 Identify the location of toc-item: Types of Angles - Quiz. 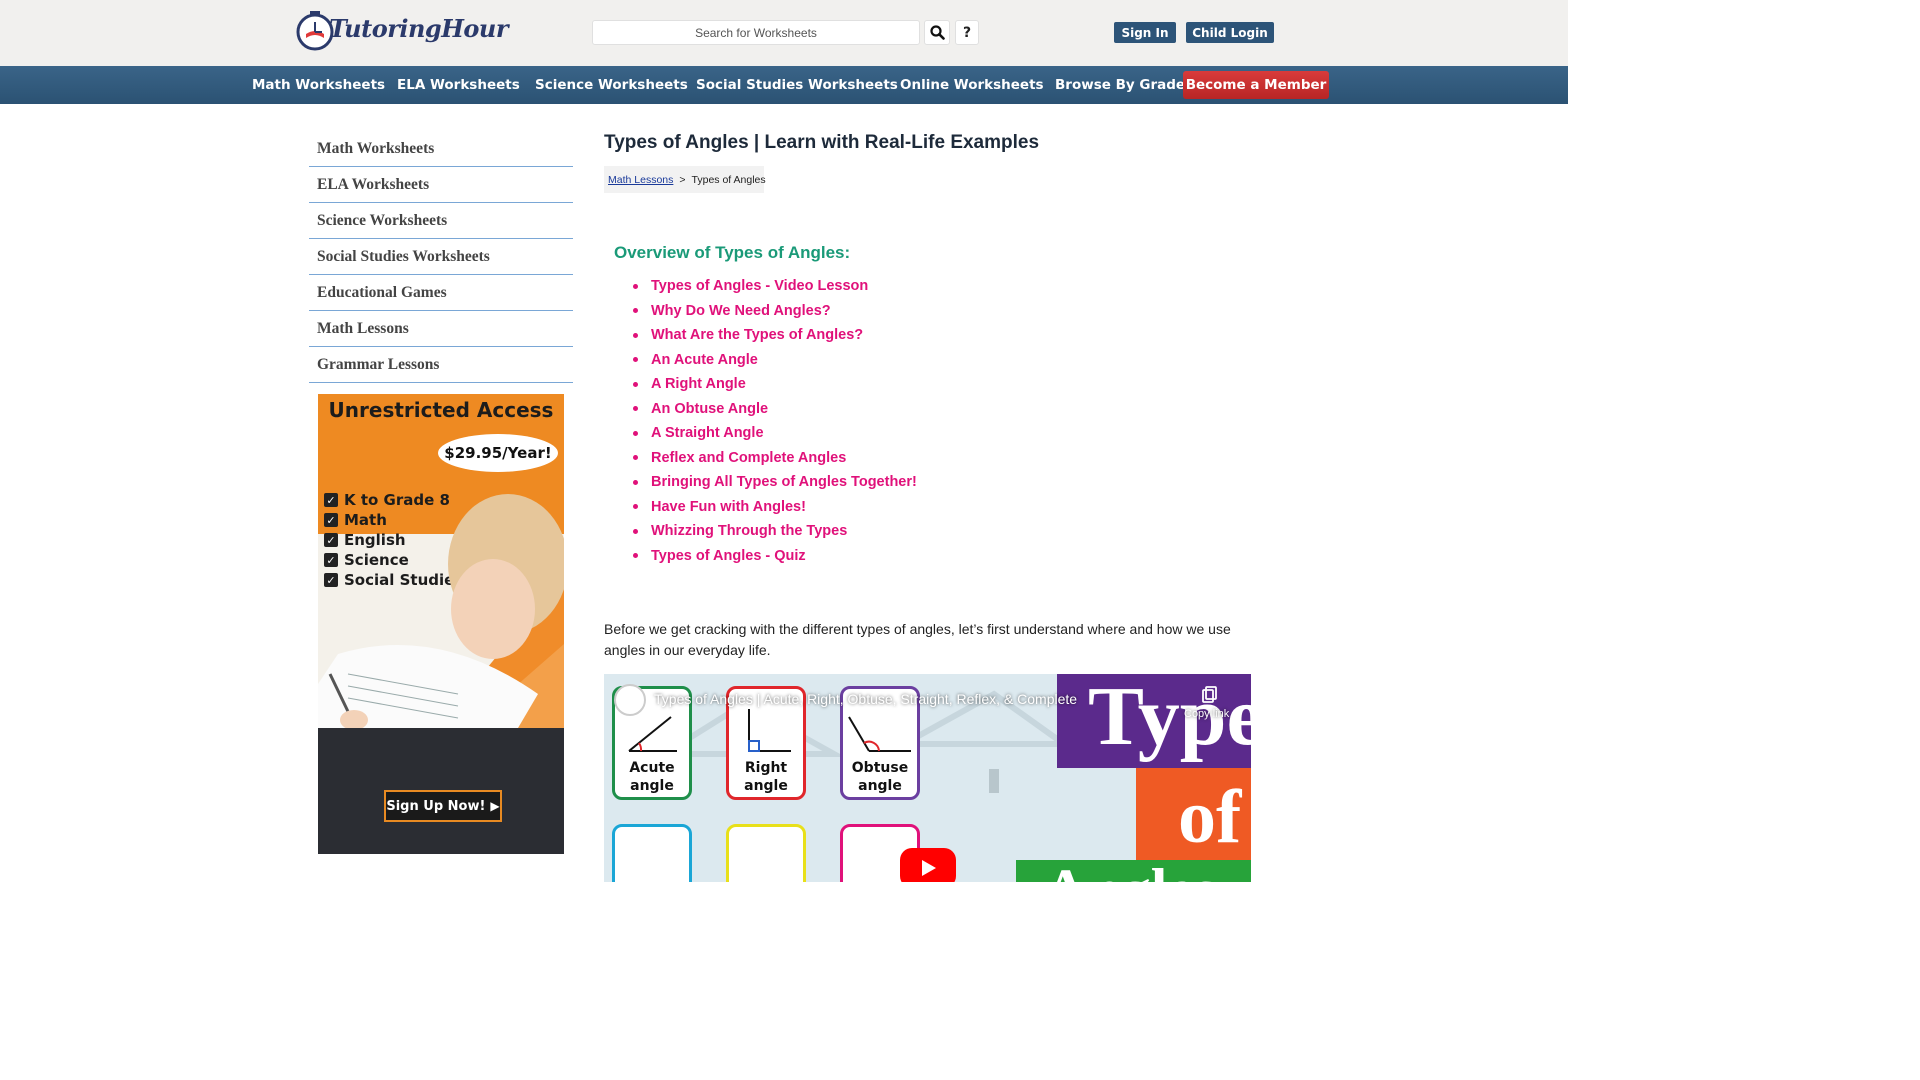
(775, 556).